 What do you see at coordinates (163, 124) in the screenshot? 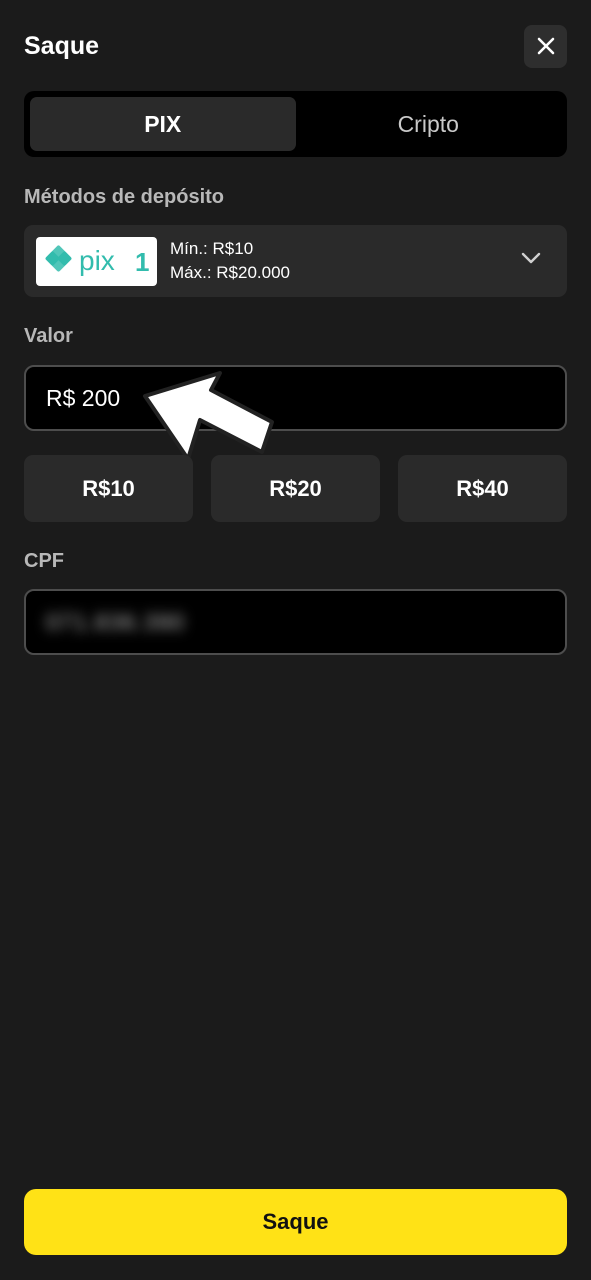
I see `tab-pix: PIX` at bounding box center [163, 124].